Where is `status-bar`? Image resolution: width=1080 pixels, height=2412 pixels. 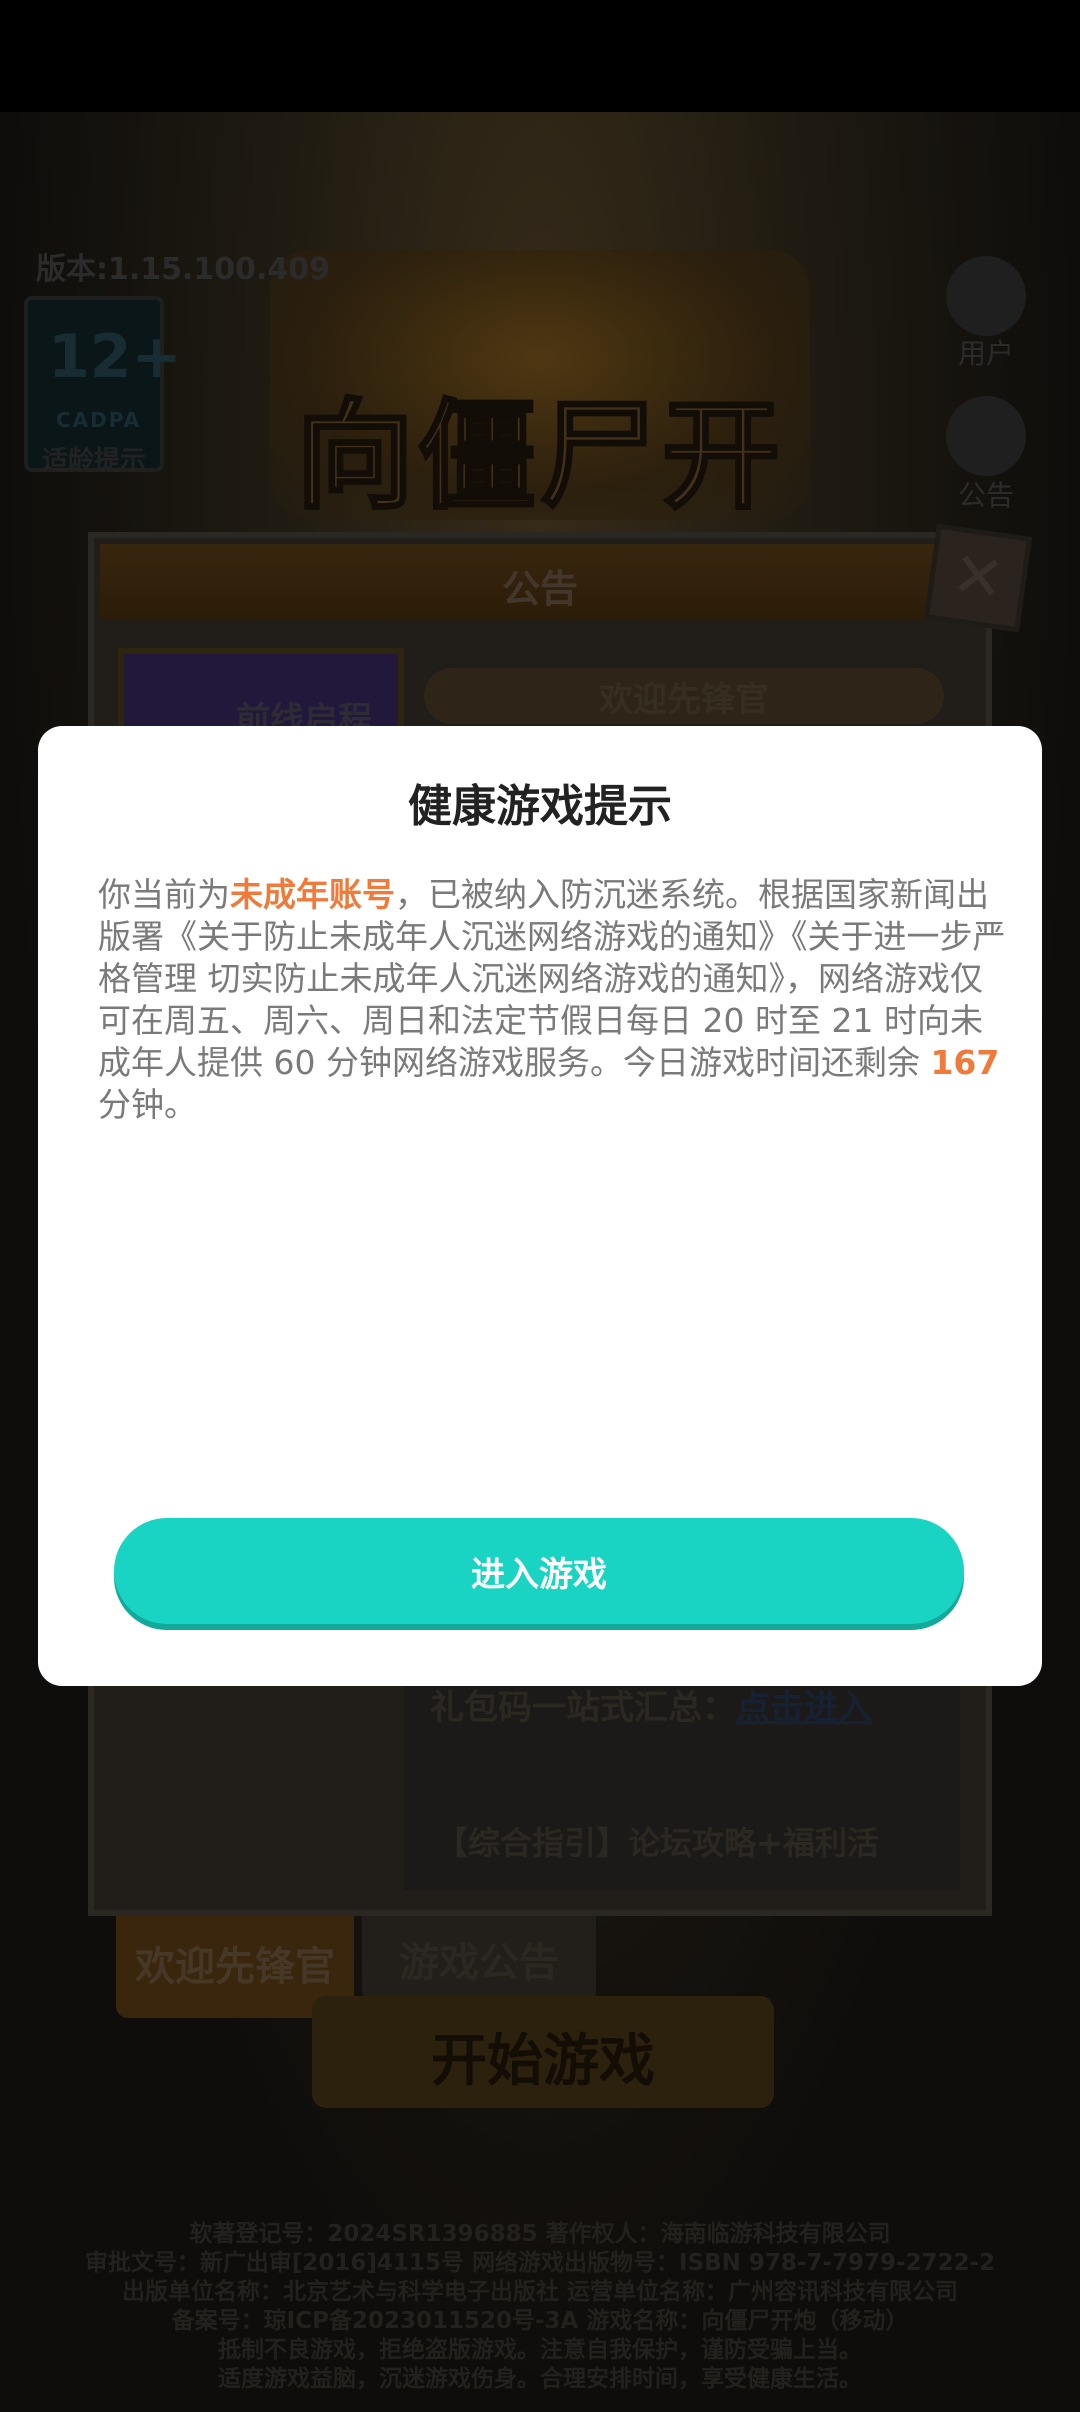
status-bar is located at coordinates (540, 56).